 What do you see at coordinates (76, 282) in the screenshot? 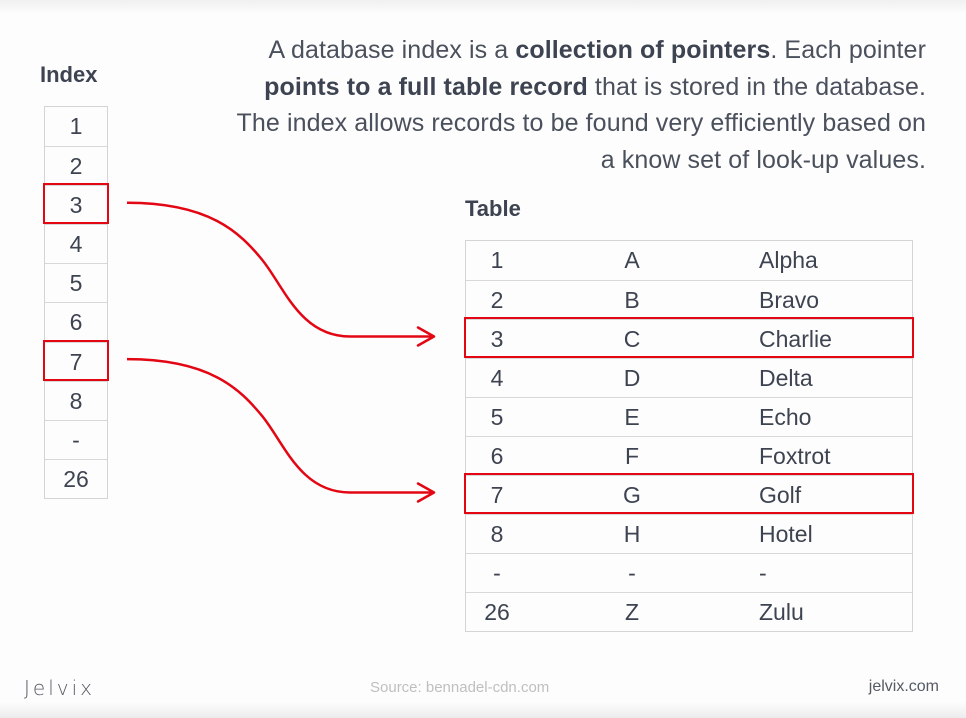
I see `index-cell: 5` at bounding box center [76, 282].